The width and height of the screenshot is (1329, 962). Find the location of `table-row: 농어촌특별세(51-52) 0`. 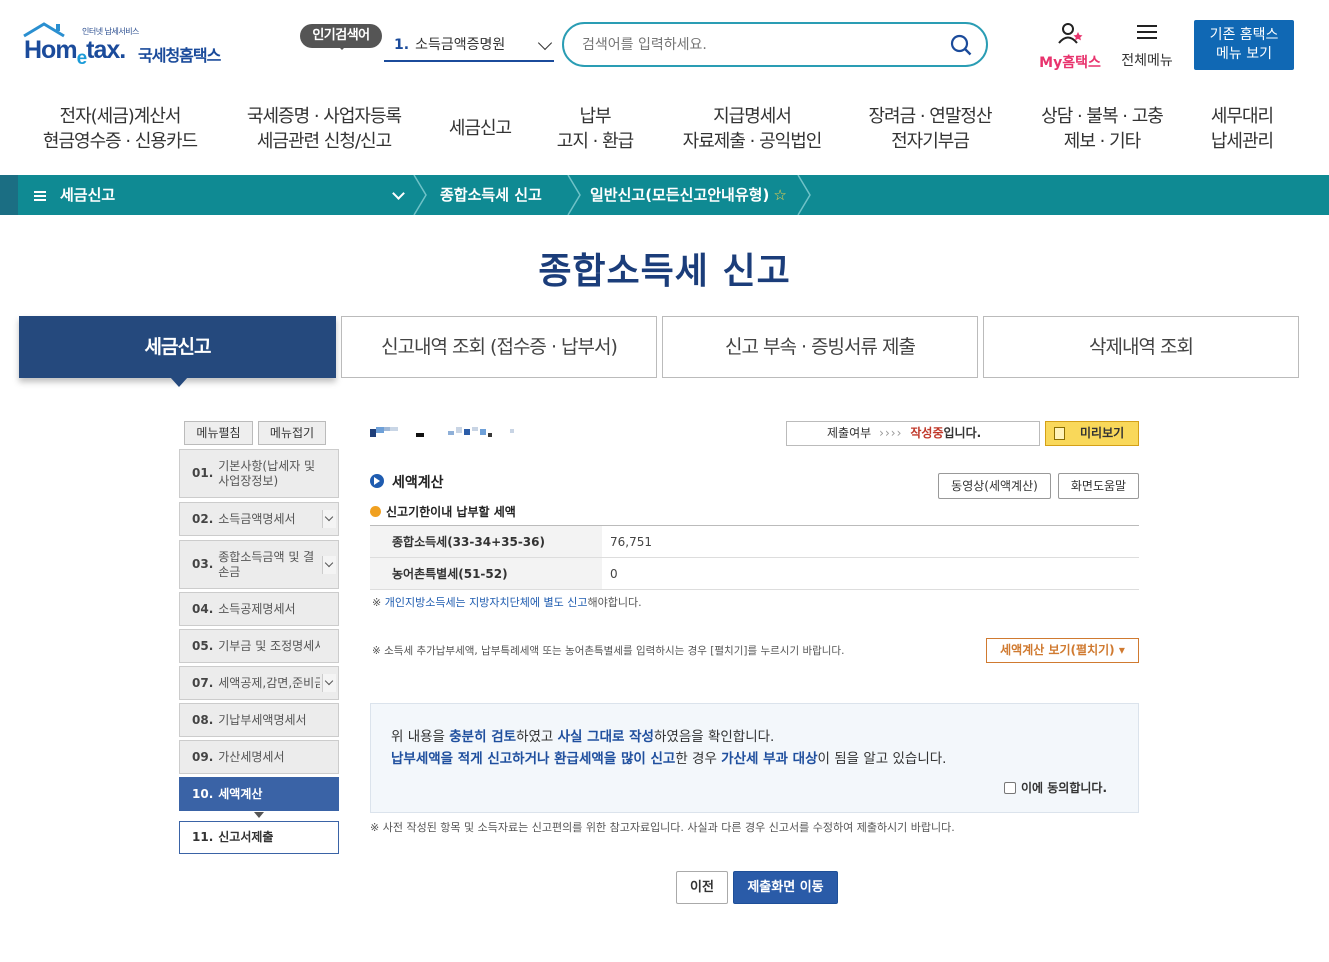

table-row: 농어촌특별세(51-52) 0 is located at coordinates (754, 574).